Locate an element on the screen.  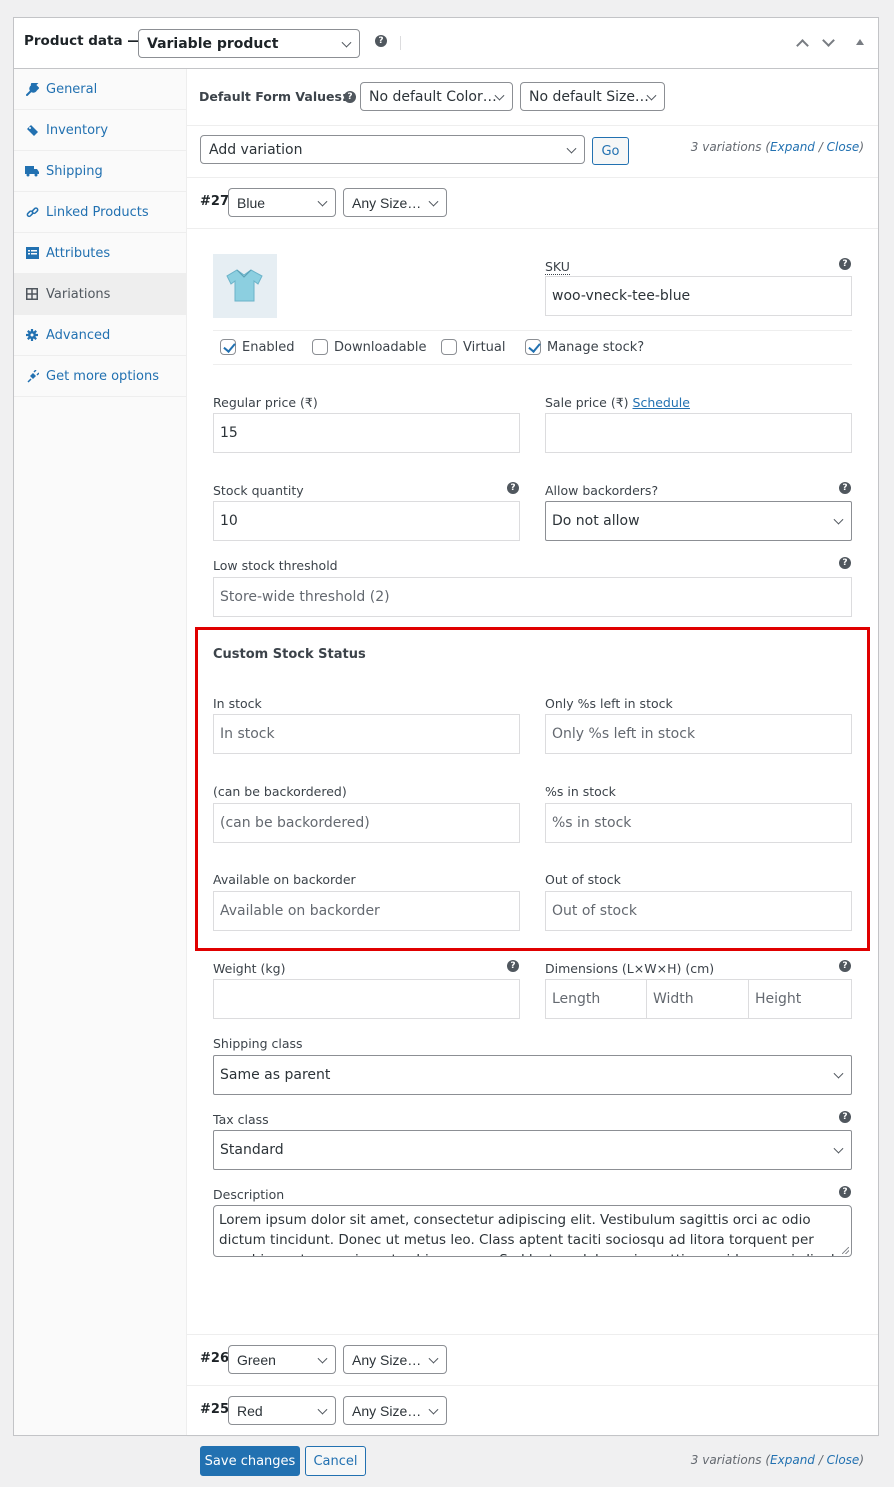
resize-handle is located at coordinates (845, 1250).